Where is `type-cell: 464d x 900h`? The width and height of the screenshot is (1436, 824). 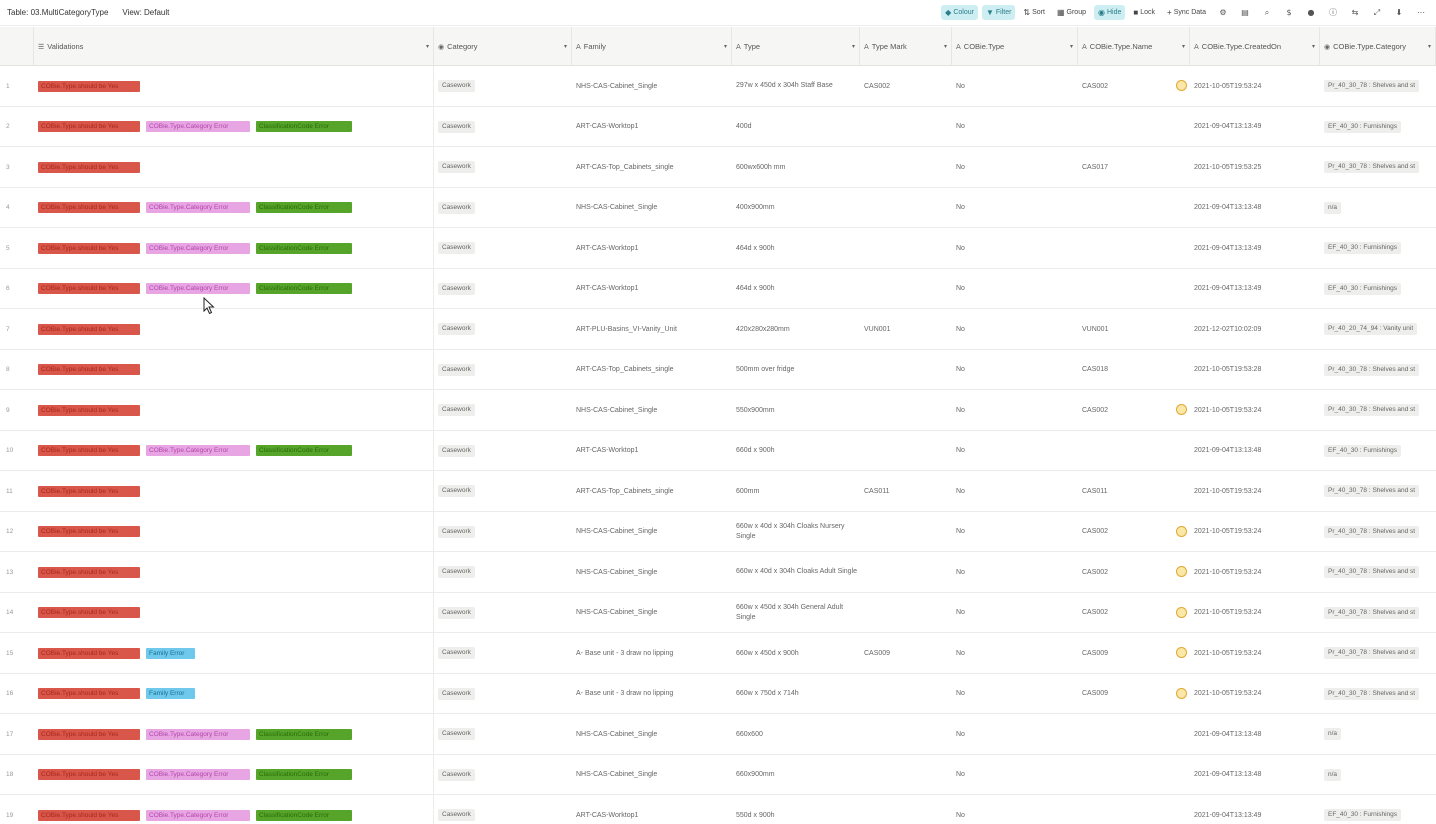
type-cell: 464d x 900h is located at coordinates (796, 248).